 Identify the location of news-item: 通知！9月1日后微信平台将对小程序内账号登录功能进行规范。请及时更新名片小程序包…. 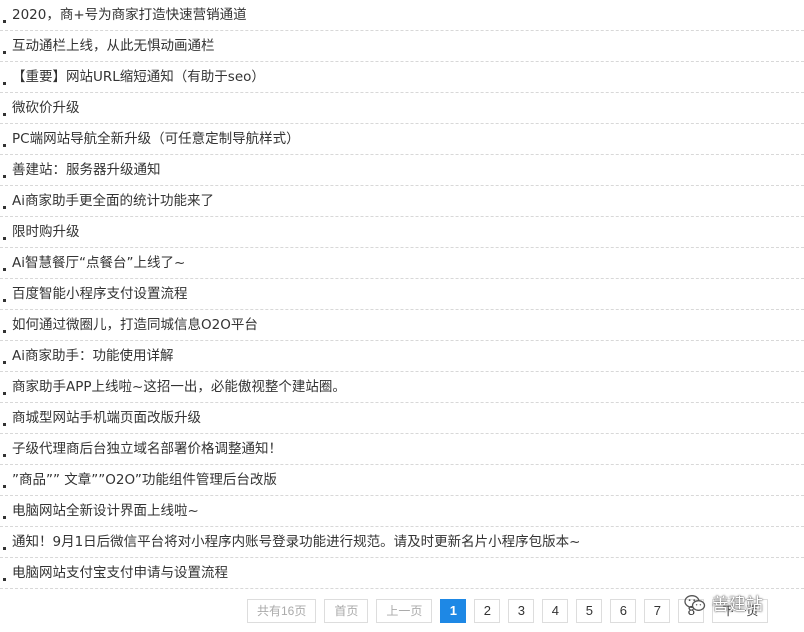
(402, 542).